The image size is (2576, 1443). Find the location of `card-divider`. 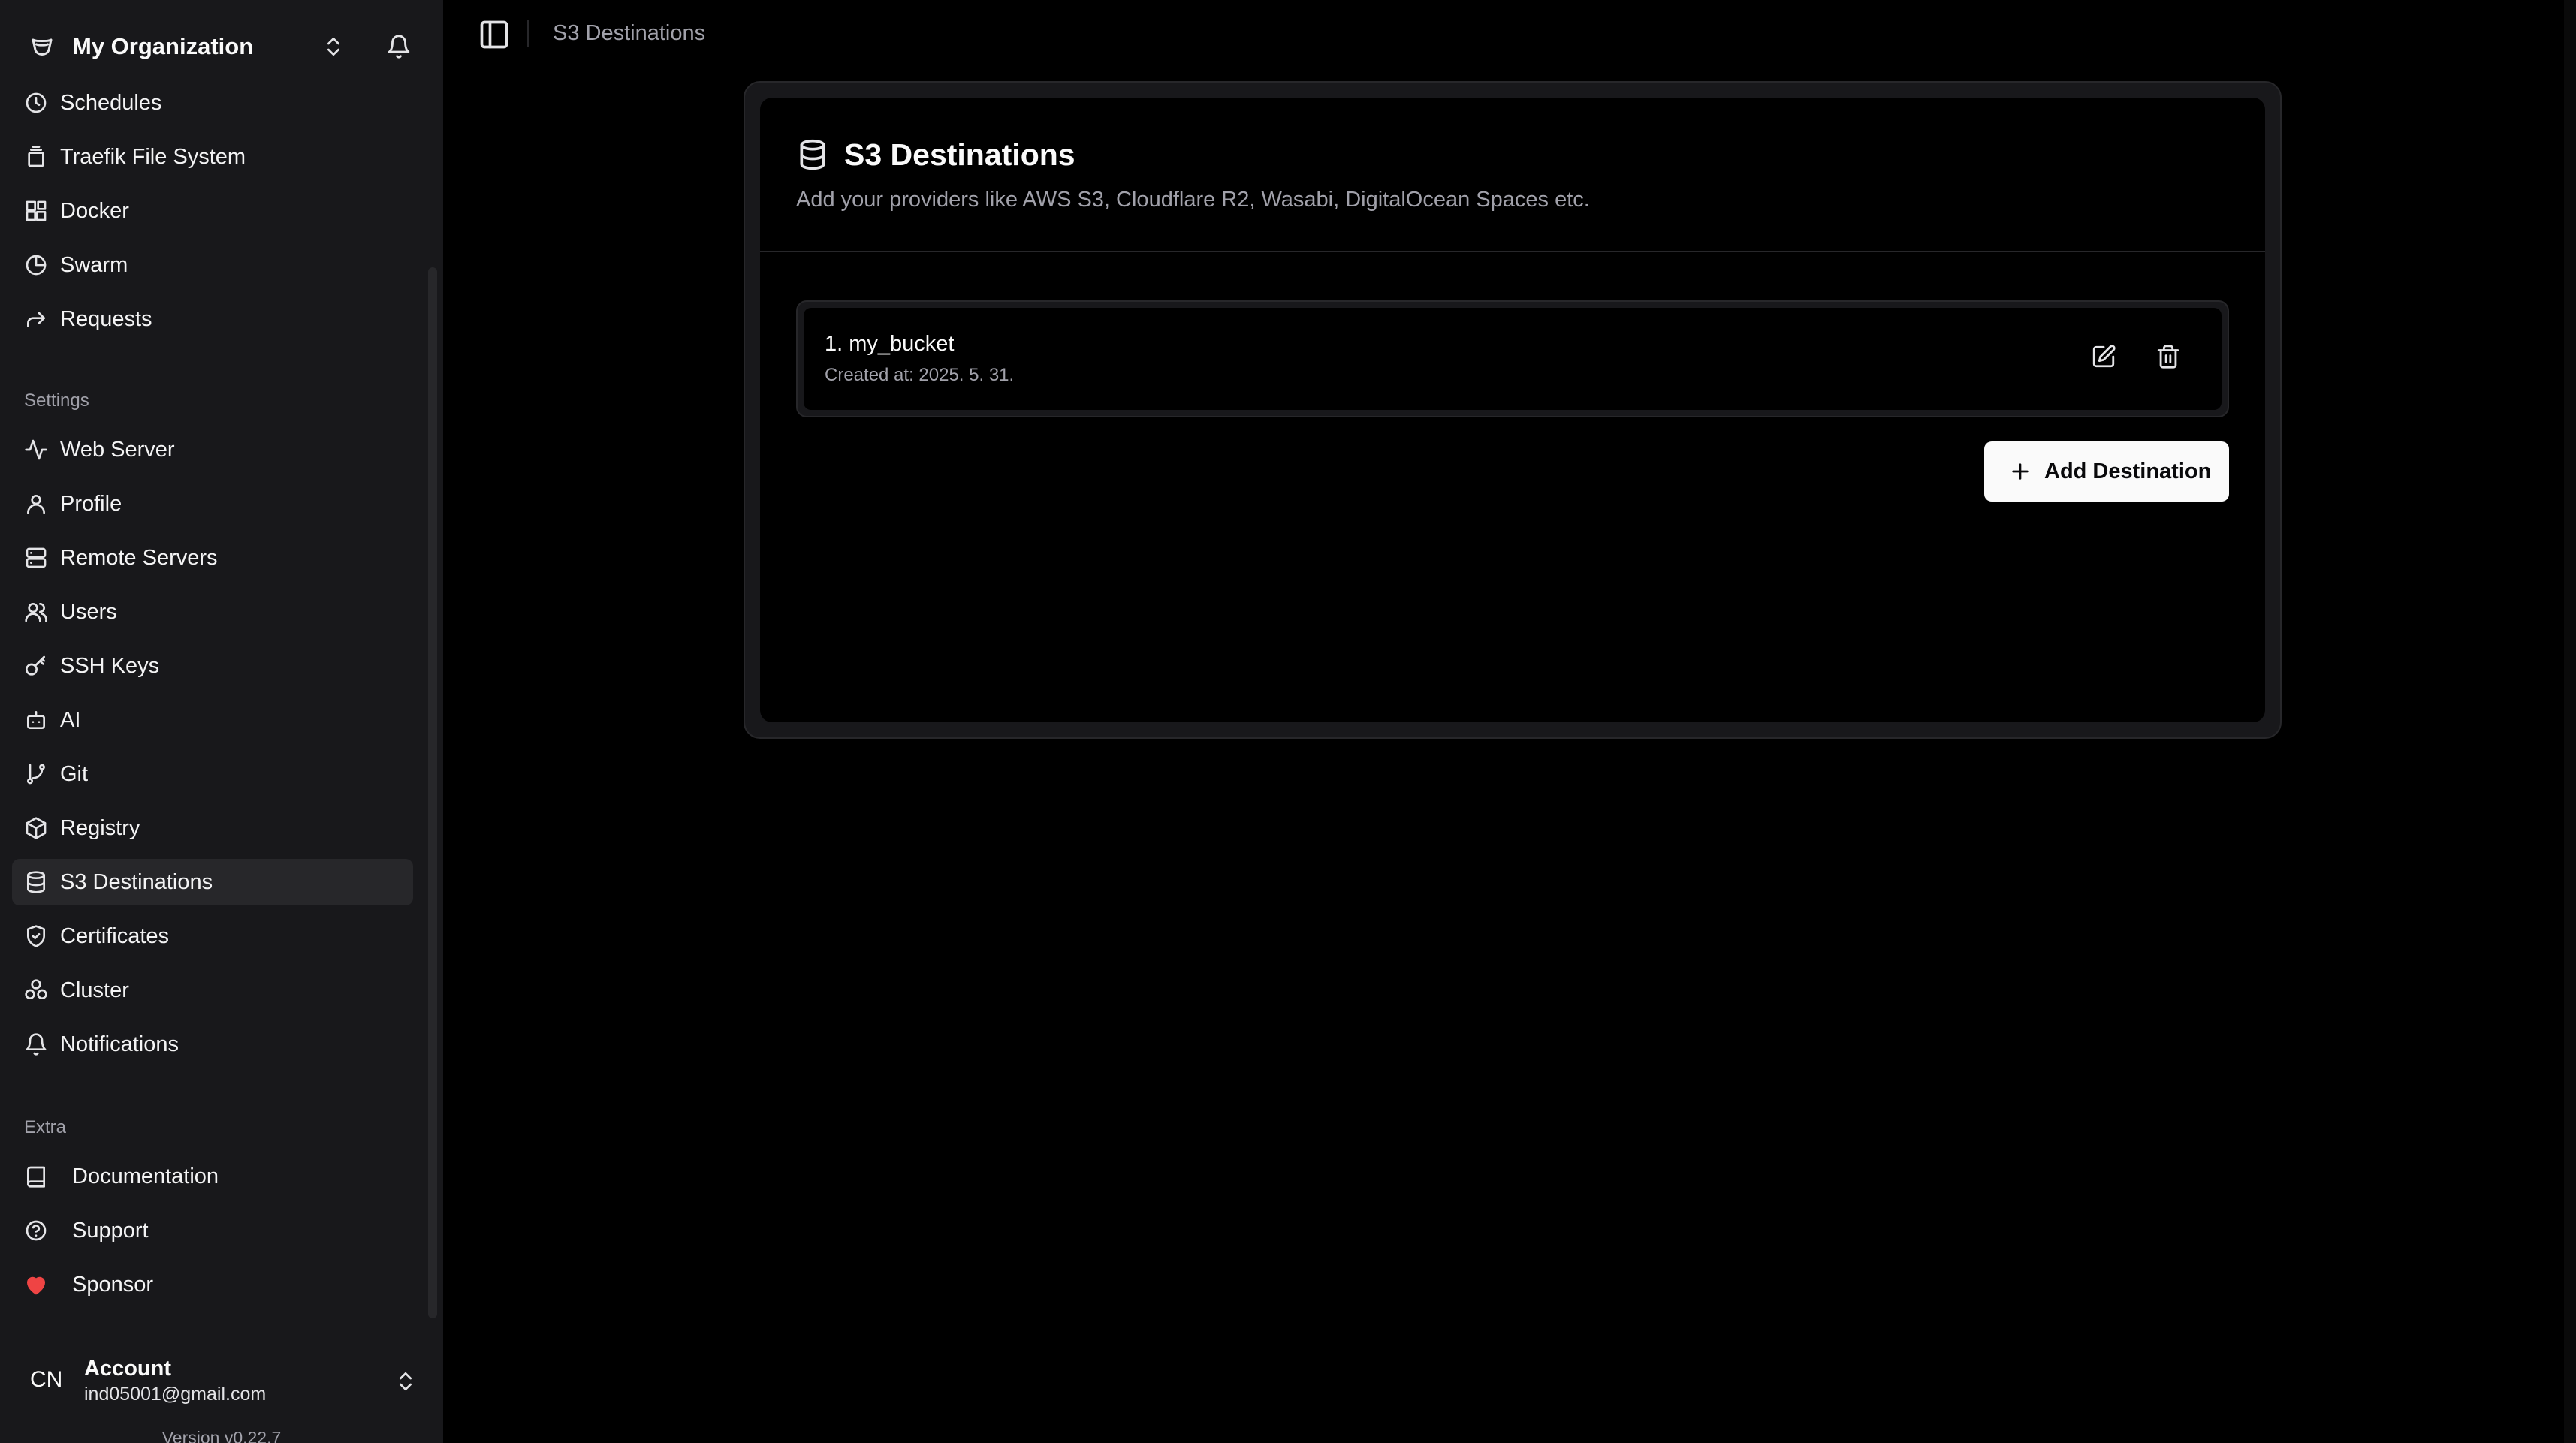

card-divider is located at coordinates (1513, 252).